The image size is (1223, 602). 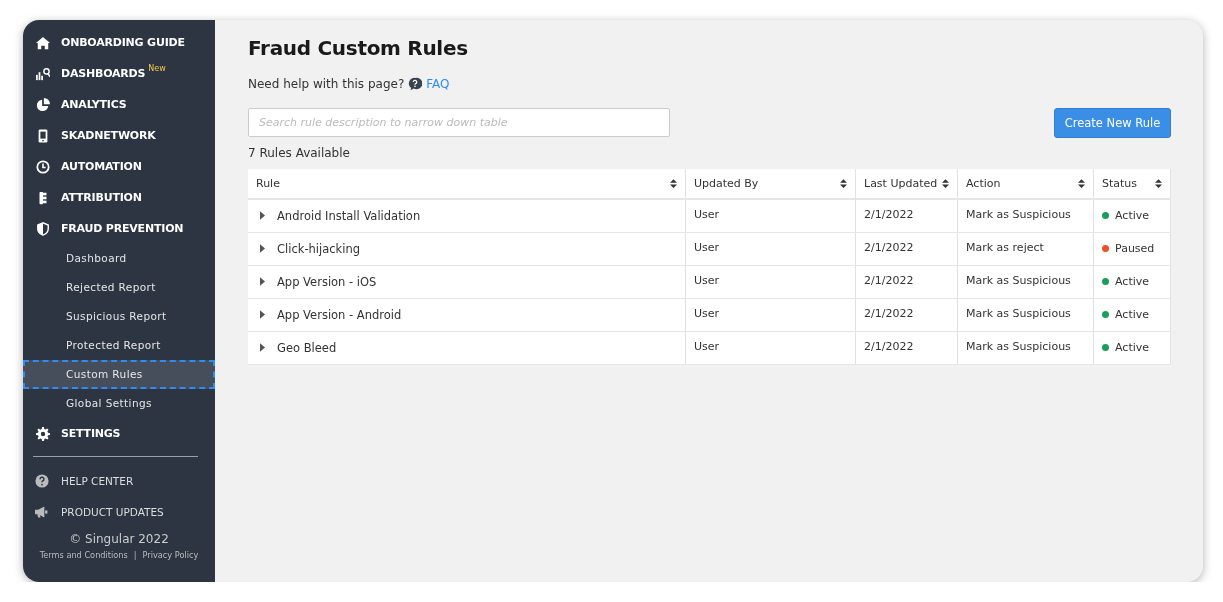 What do you see at coordinates (170, 555) in the screenshot?
I see `footer-link: Privacy Policy` at bounding box center [170, 555].